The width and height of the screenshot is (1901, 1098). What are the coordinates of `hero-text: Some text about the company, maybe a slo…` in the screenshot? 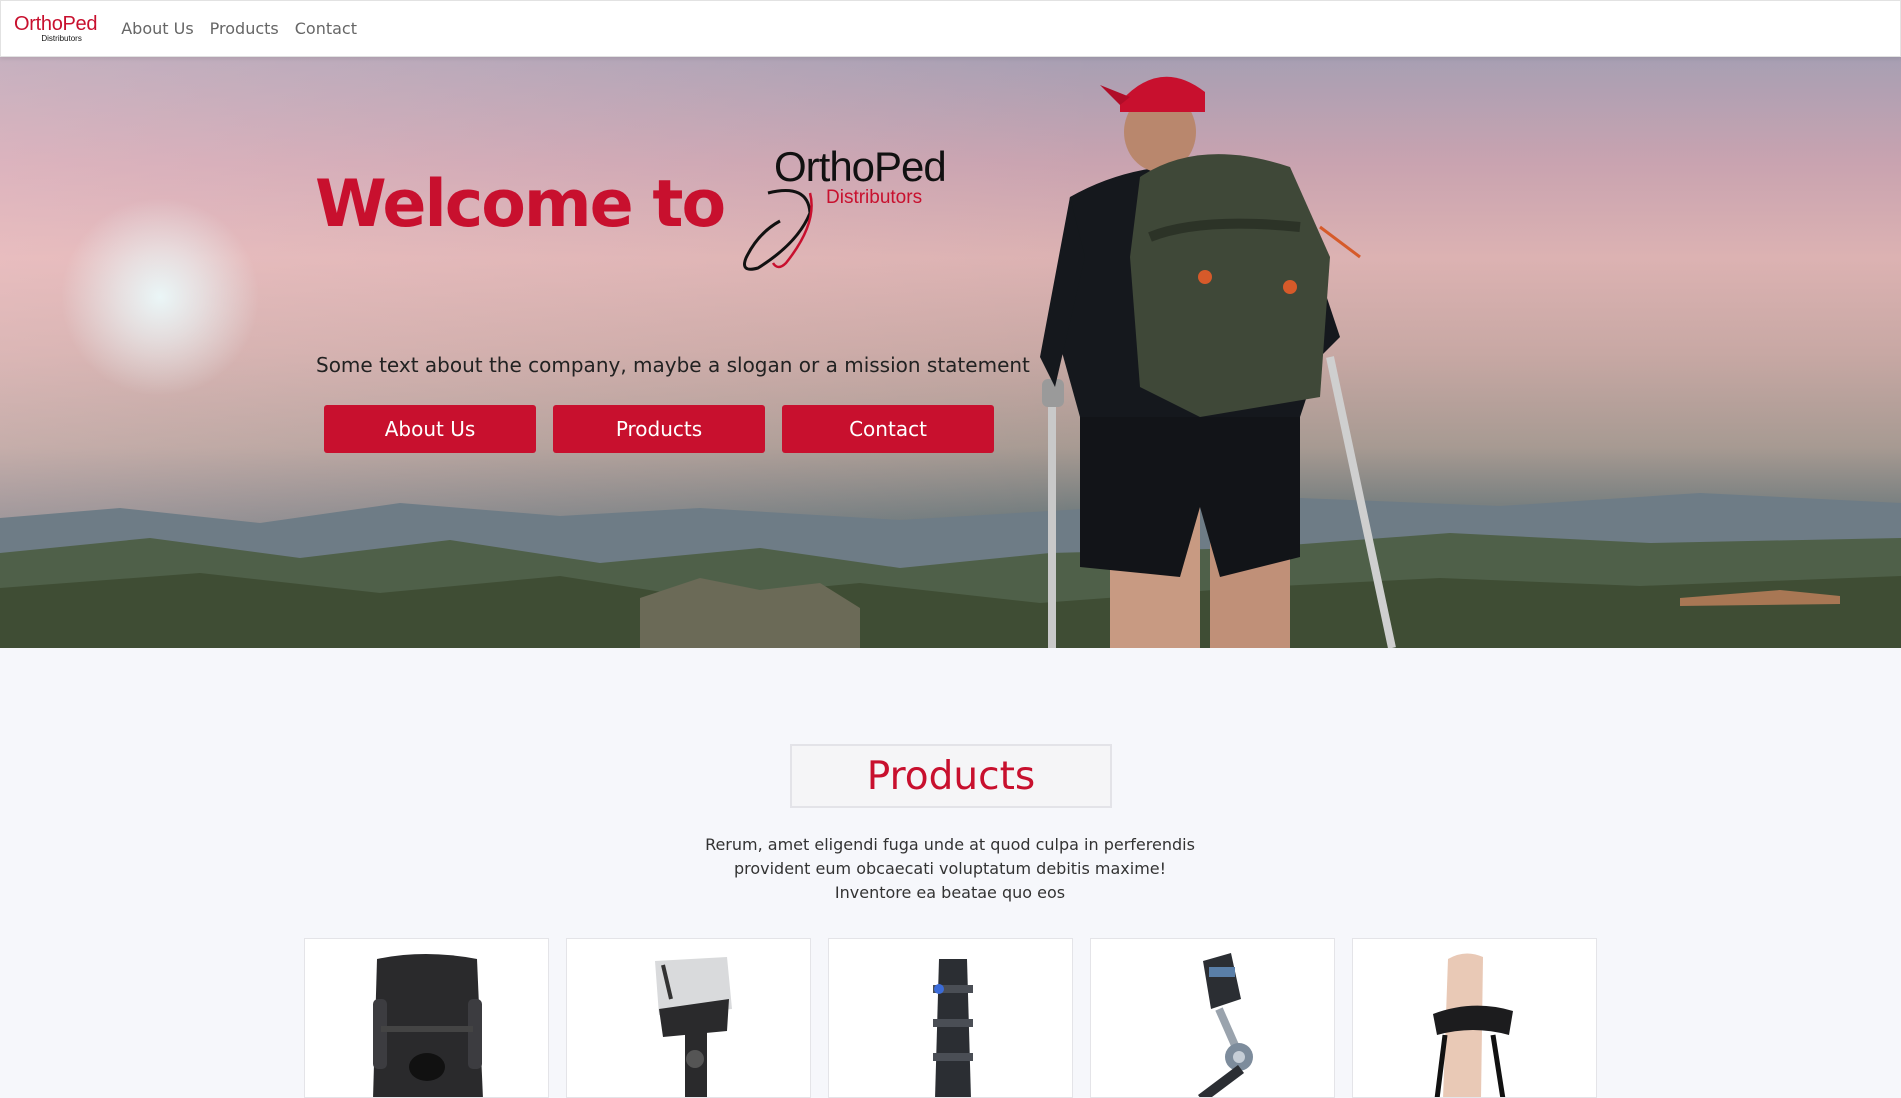 It's located at (673, 365).